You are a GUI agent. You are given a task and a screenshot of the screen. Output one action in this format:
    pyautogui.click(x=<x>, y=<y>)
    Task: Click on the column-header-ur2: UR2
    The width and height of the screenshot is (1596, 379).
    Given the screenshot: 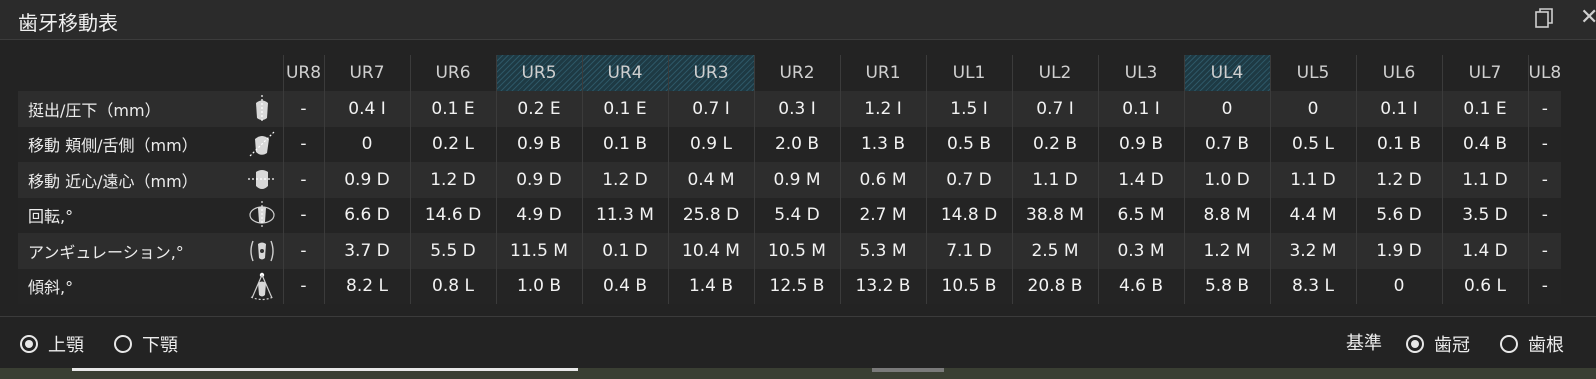 What is the action you would take?
    pyautogui.click(x=796, y=73)
    